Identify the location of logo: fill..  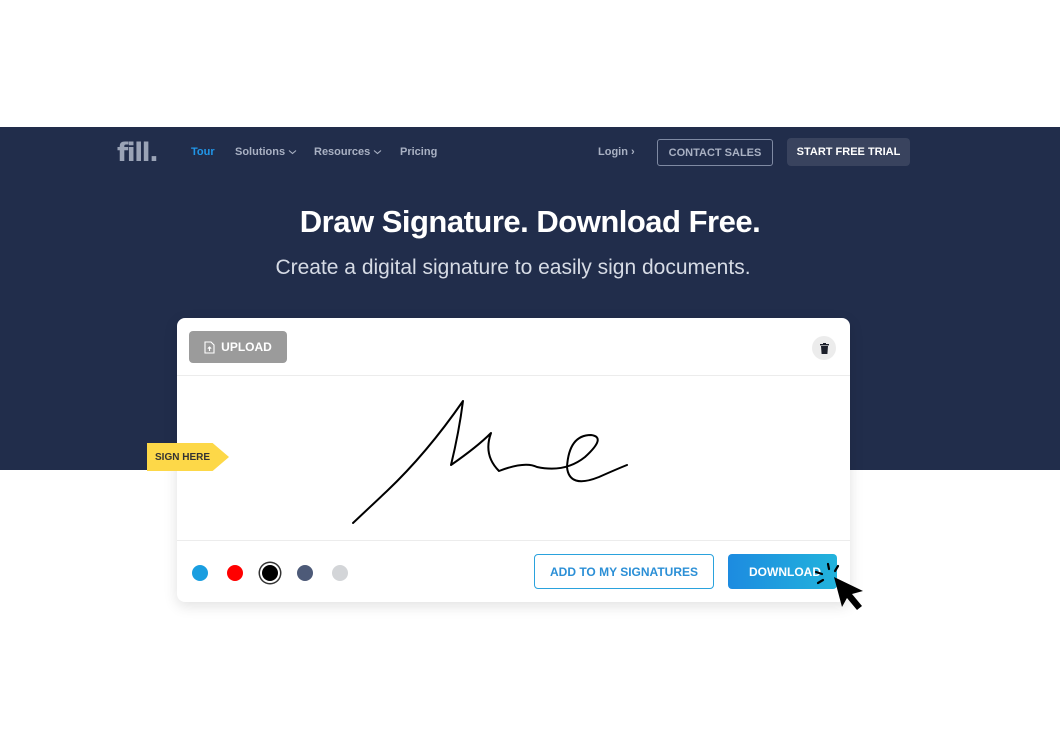
(138, 153).